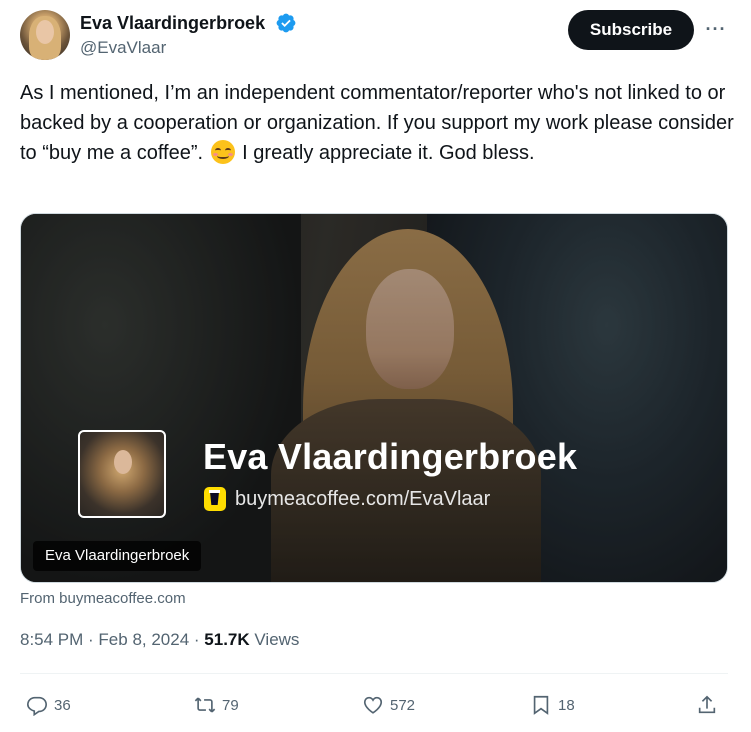 This screenshot has height=732, width=751. What do you see at coordinates (48, 705) in the screenshot?
I see `reply-button: 36` at bounding box center [48, 705].